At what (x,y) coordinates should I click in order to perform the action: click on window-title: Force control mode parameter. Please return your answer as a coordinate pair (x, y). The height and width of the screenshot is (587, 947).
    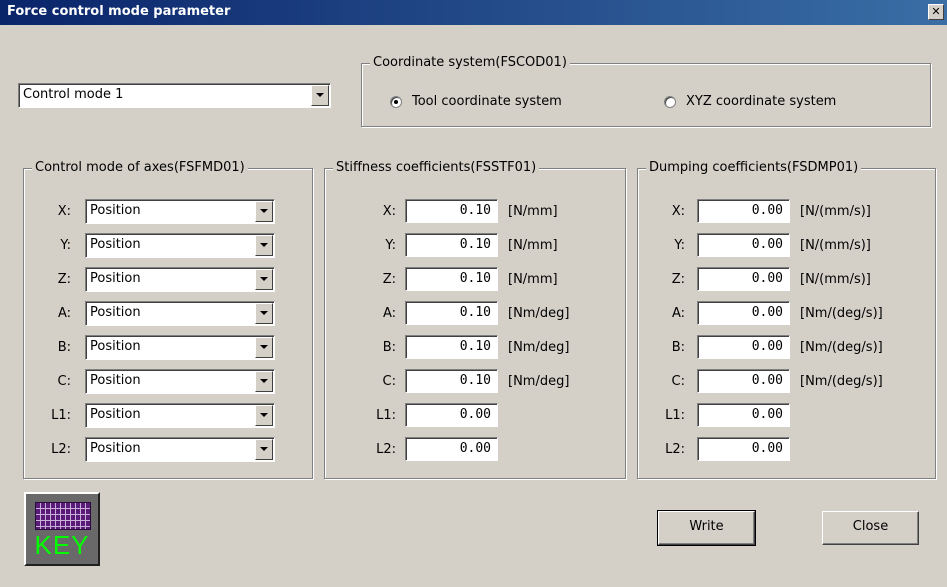
    Looking at the image, I should click on (119, 11).